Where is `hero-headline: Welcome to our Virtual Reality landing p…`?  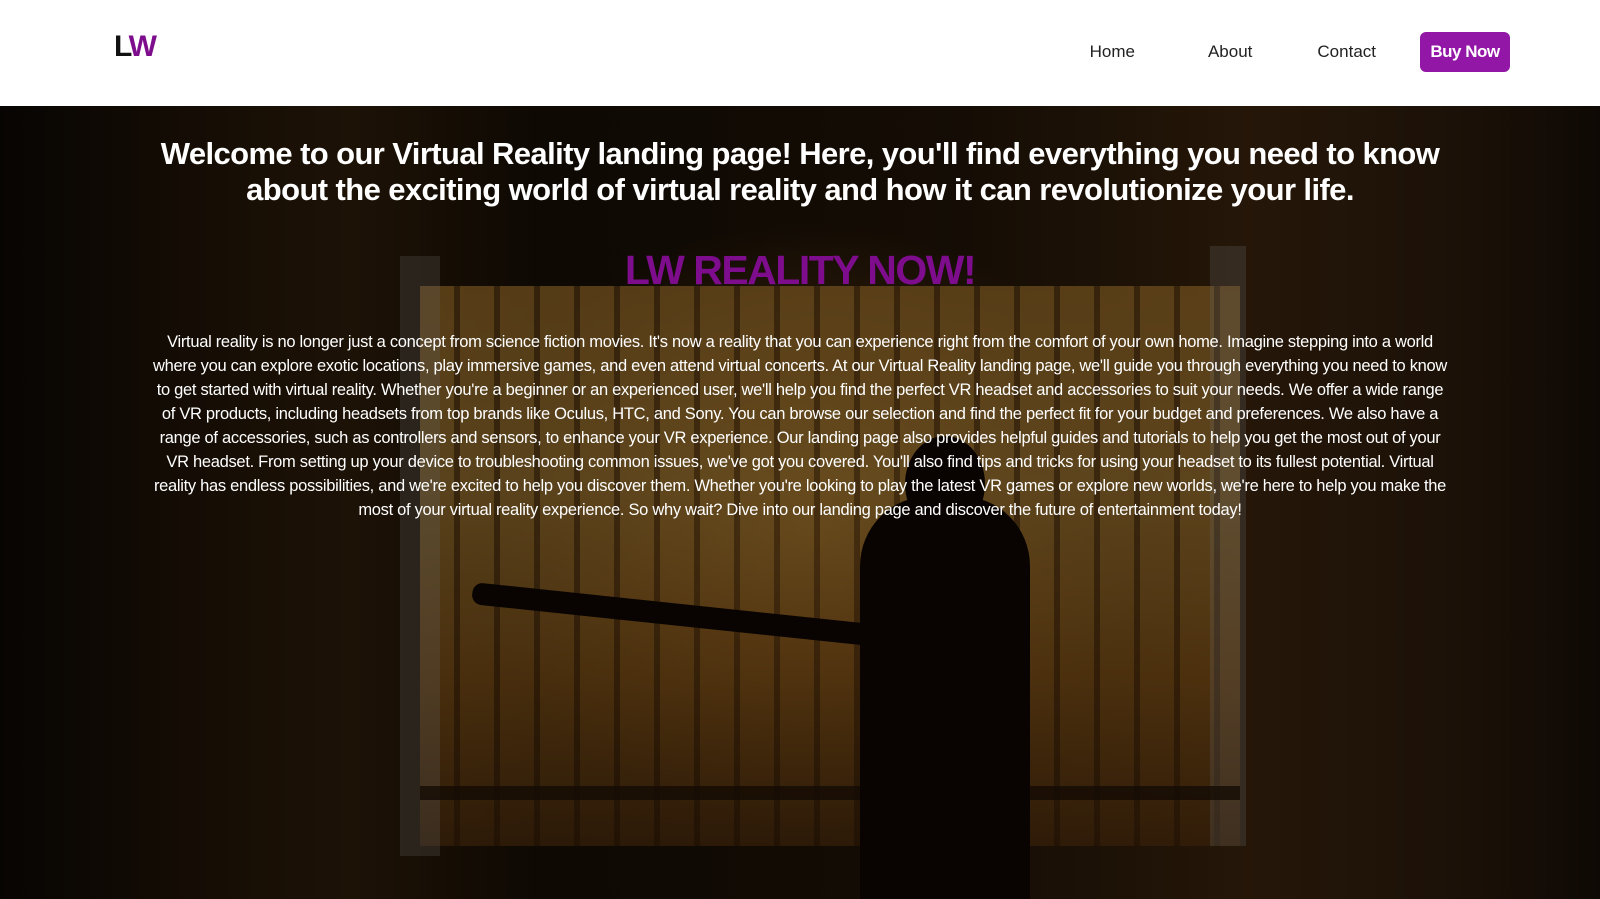 hero-headline: Welcome to our Virtual Reality landing p… is located at coordinates (800, 171).